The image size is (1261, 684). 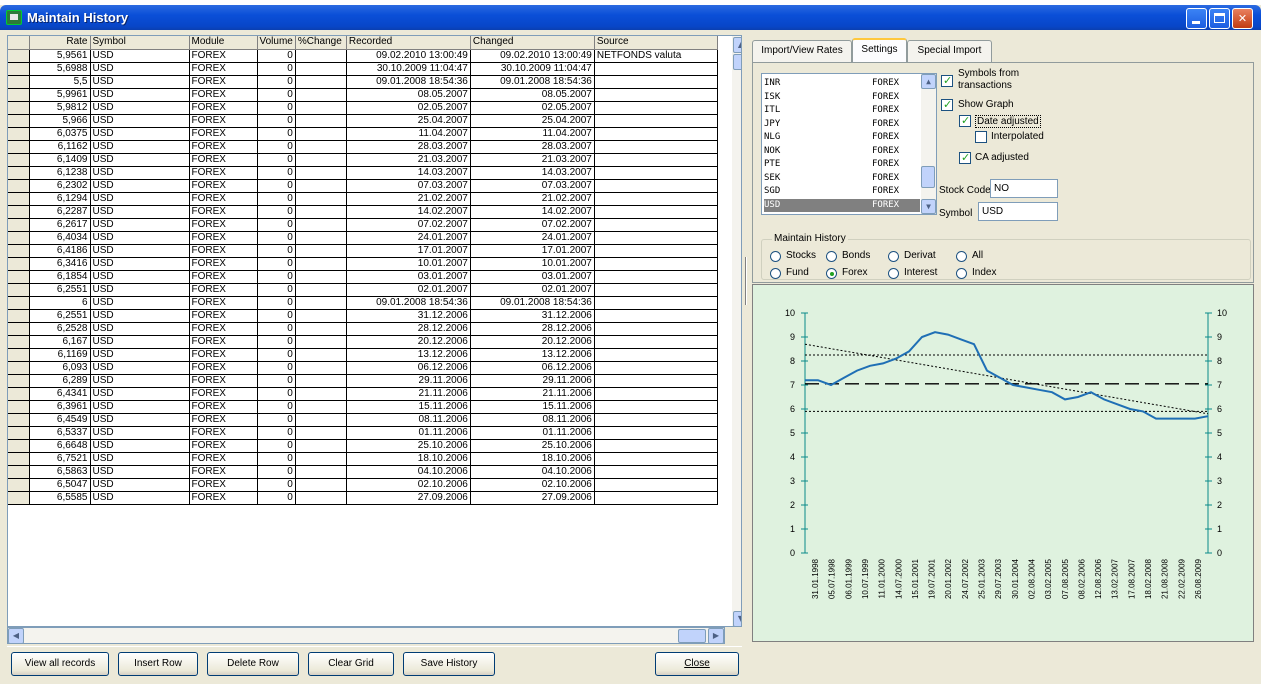 What do you see at coordinates (363, 160) in the screenshot?
I see `table-row: 6,1409 USD FOREX 0 21.03.2007 21.03.2007` at bounding box center [363, 160].